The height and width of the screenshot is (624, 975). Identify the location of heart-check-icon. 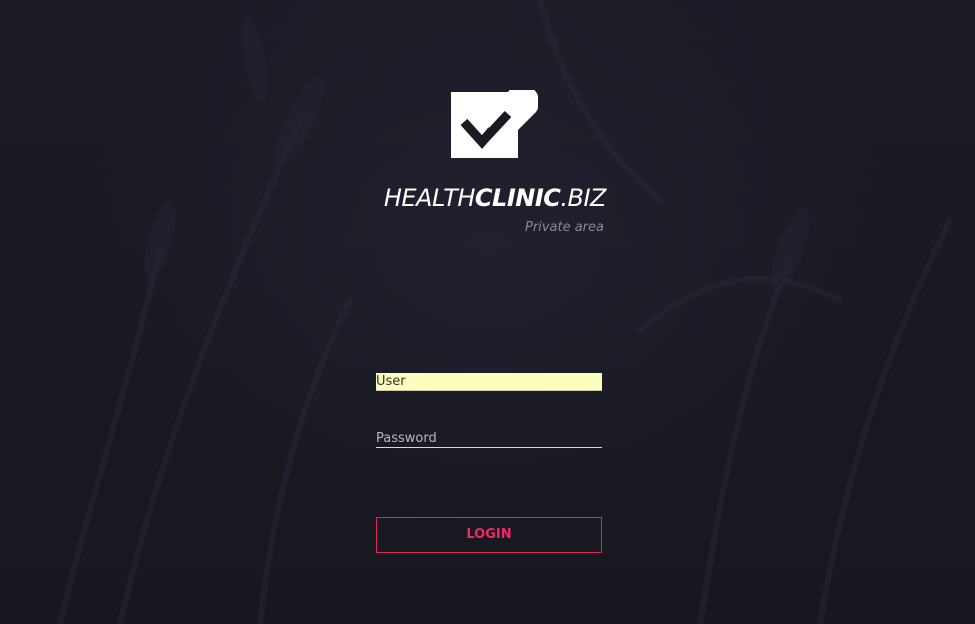
(495, 122).